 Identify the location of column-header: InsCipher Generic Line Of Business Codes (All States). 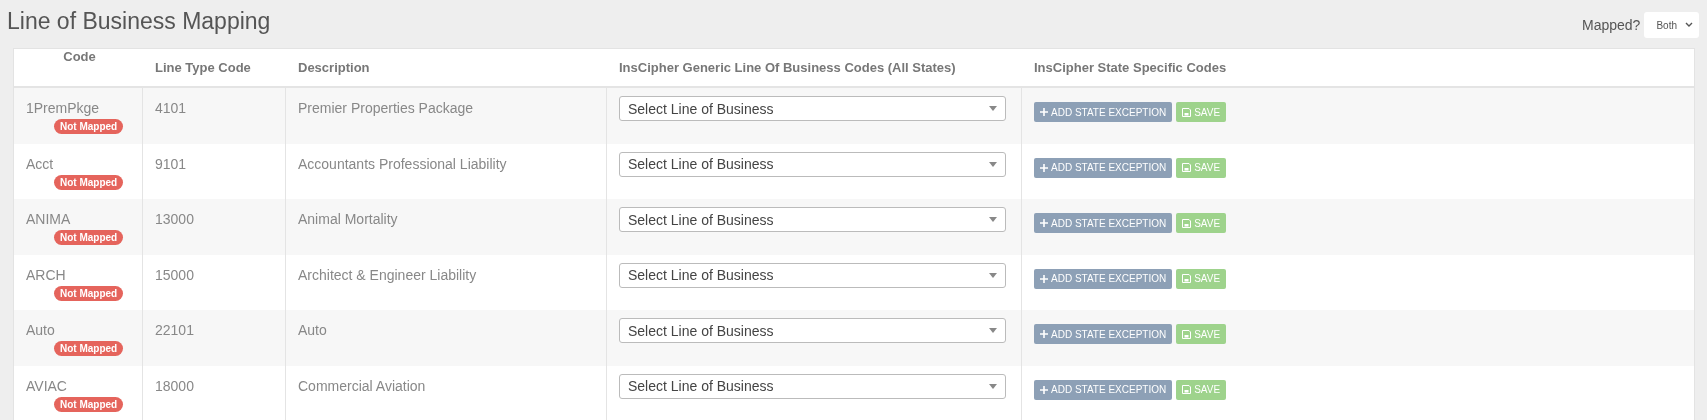
(787, 67).